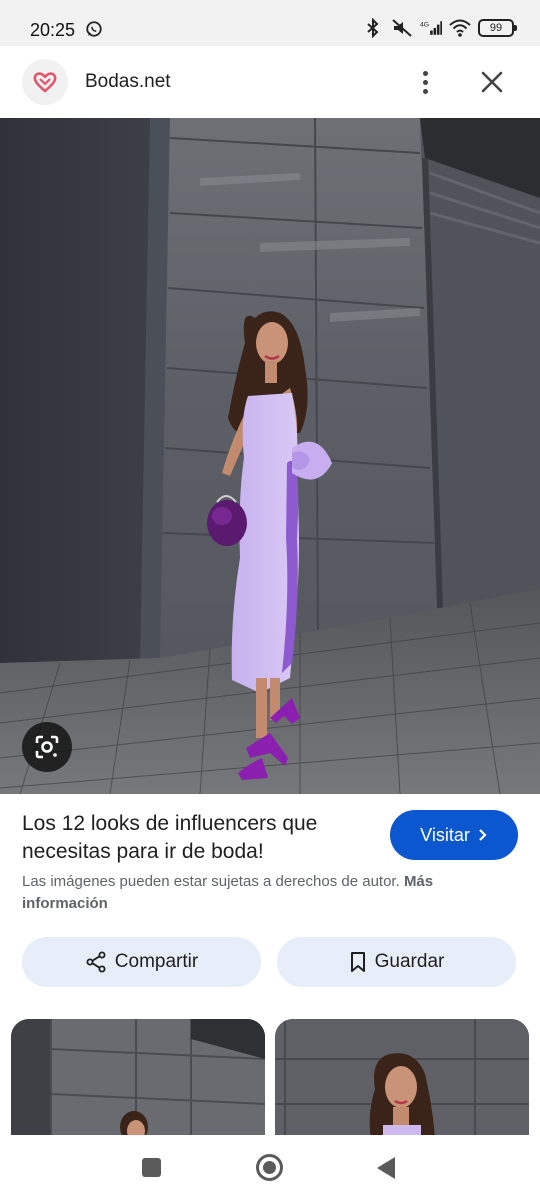 This screenshot has height=1200, width=540. I want to click on bookmark-icon, so click(357, 962).